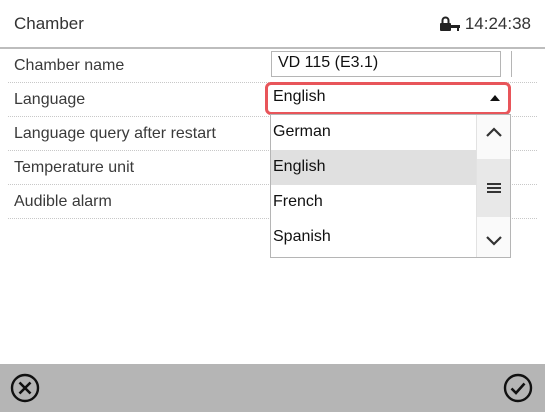 This screenshot has height=412, width=545. I want to click on footer-bar, so click(272, 388).